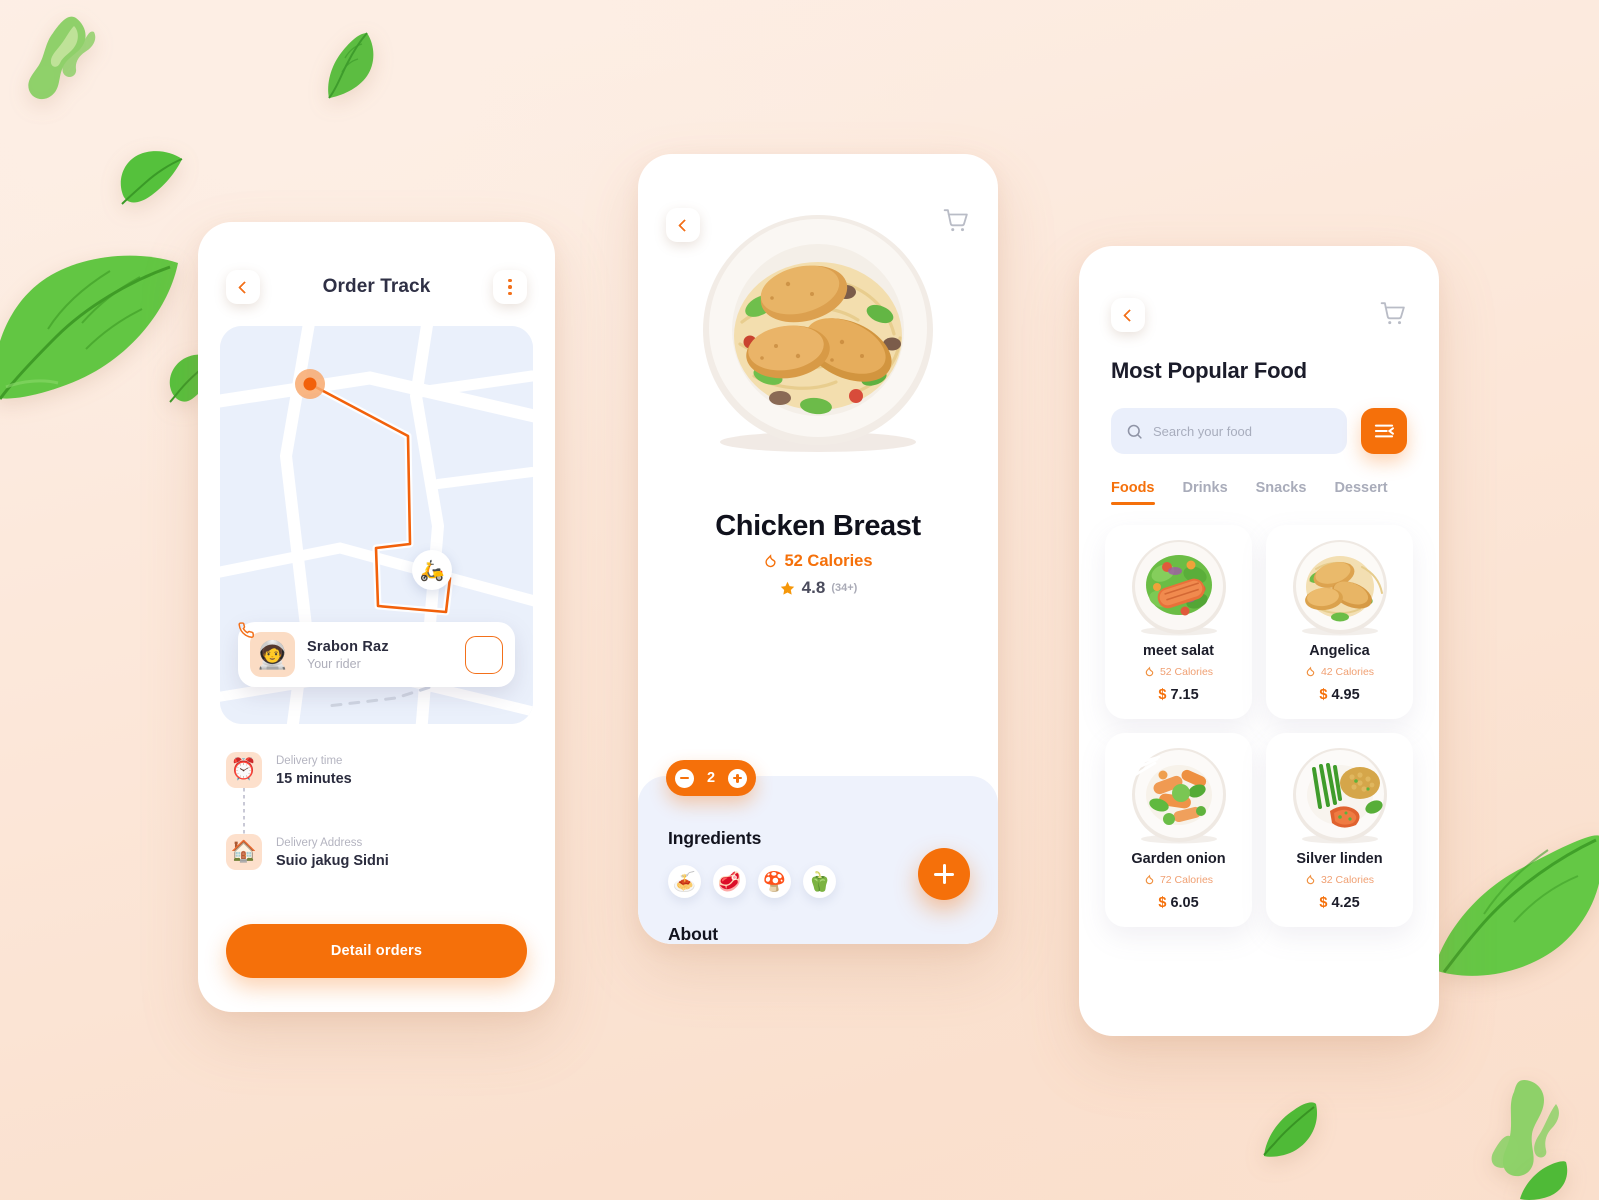 The image size is (1599, 1200). Describe the element at coordinates (1339, 859) in the screenshot. I see `food-name: Silver linden` at that location.